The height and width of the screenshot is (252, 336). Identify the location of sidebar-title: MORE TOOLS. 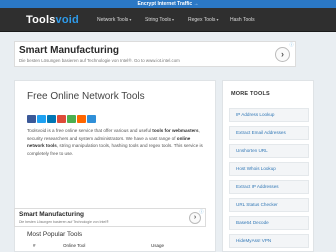
(250, 94).